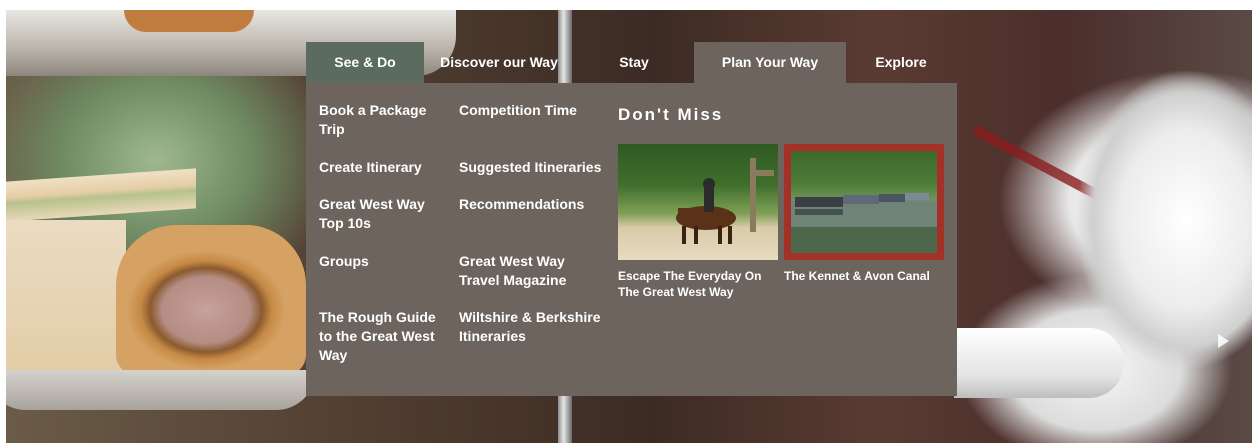  What do you see at coordinates (534, 204) in the screenshot?
I see `menu-link-recommendations: Recommendations` at bounding box center [534, 204].